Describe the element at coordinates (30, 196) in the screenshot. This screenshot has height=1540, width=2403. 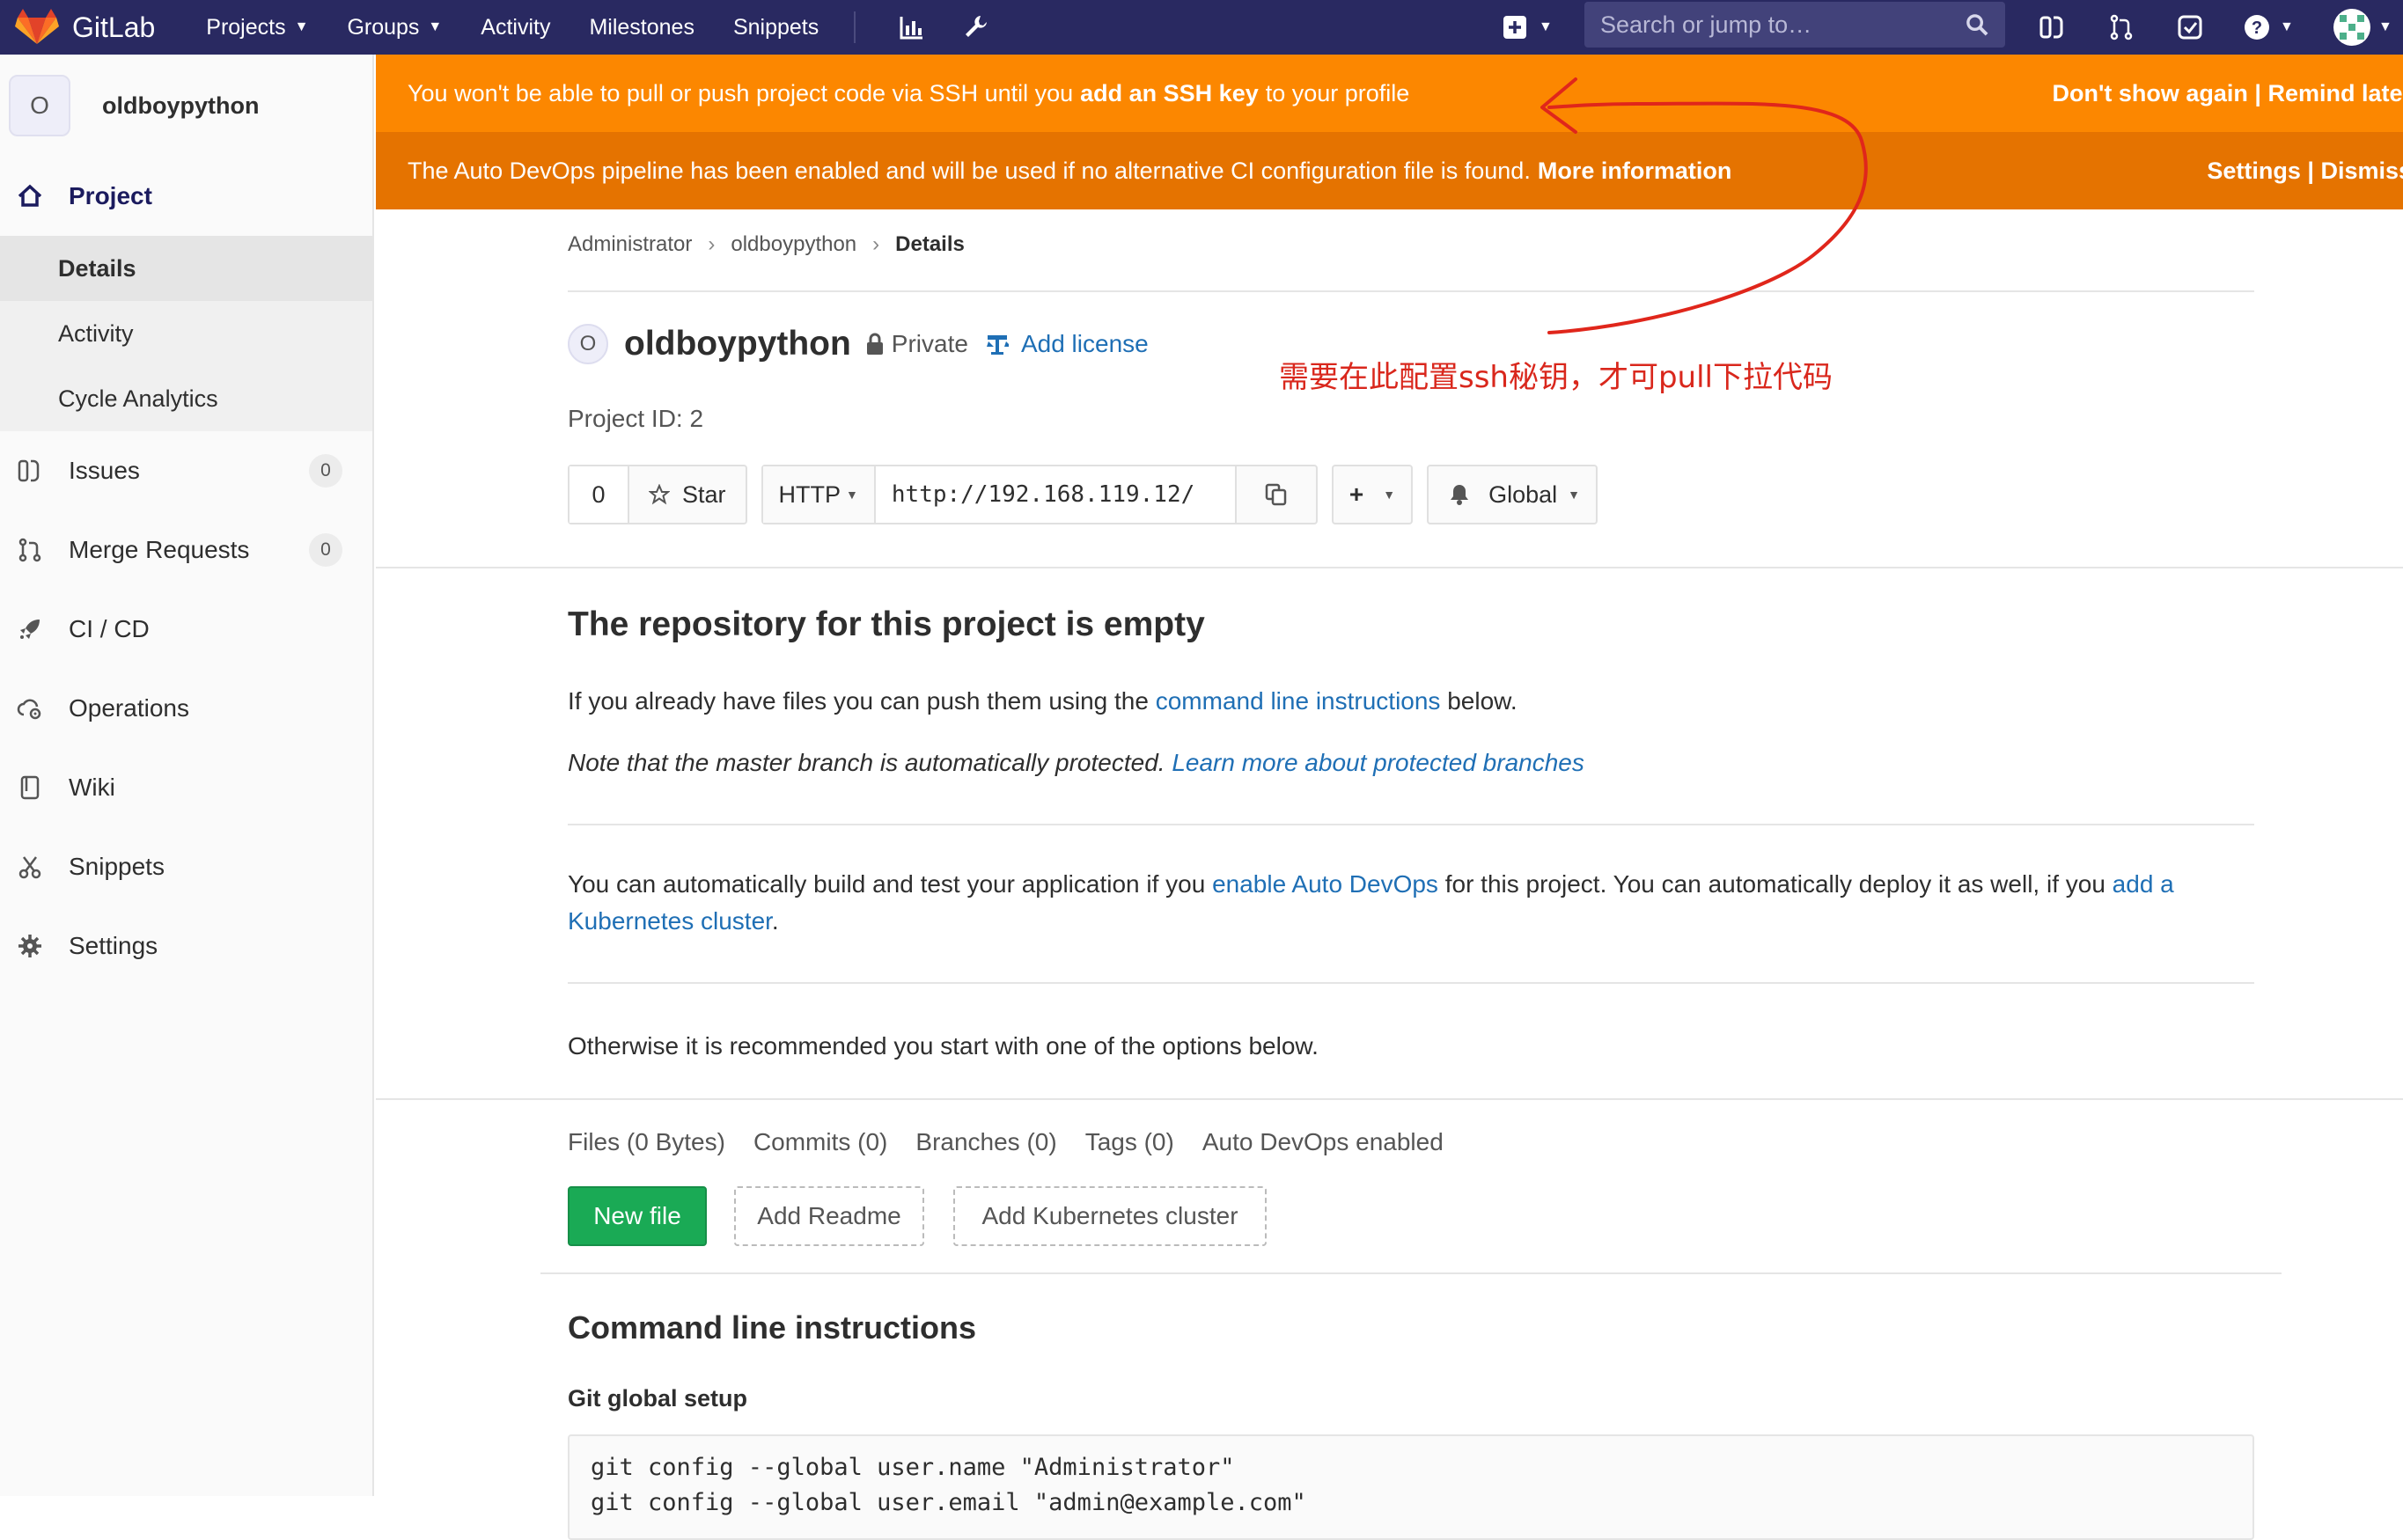
I see `home-icon` at that location.